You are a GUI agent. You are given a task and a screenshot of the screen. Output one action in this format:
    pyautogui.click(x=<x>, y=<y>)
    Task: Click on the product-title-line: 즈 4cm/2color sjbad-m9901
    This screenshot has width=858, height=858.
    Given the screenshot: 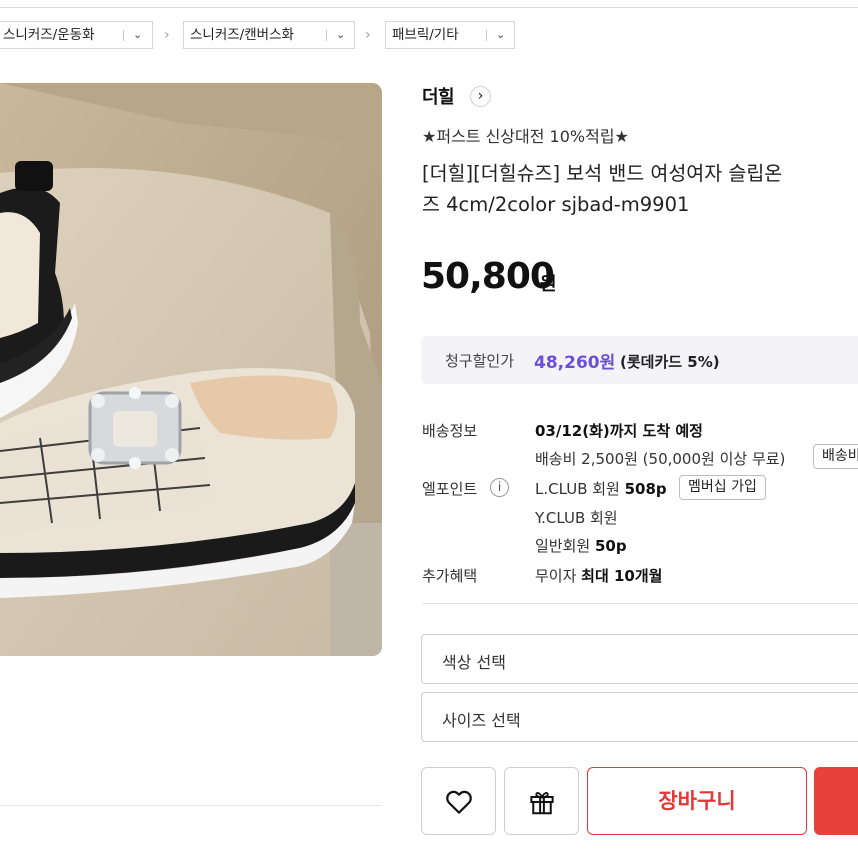 What is the action you would take?
    pyautogui.click(x=556, y=204)
    